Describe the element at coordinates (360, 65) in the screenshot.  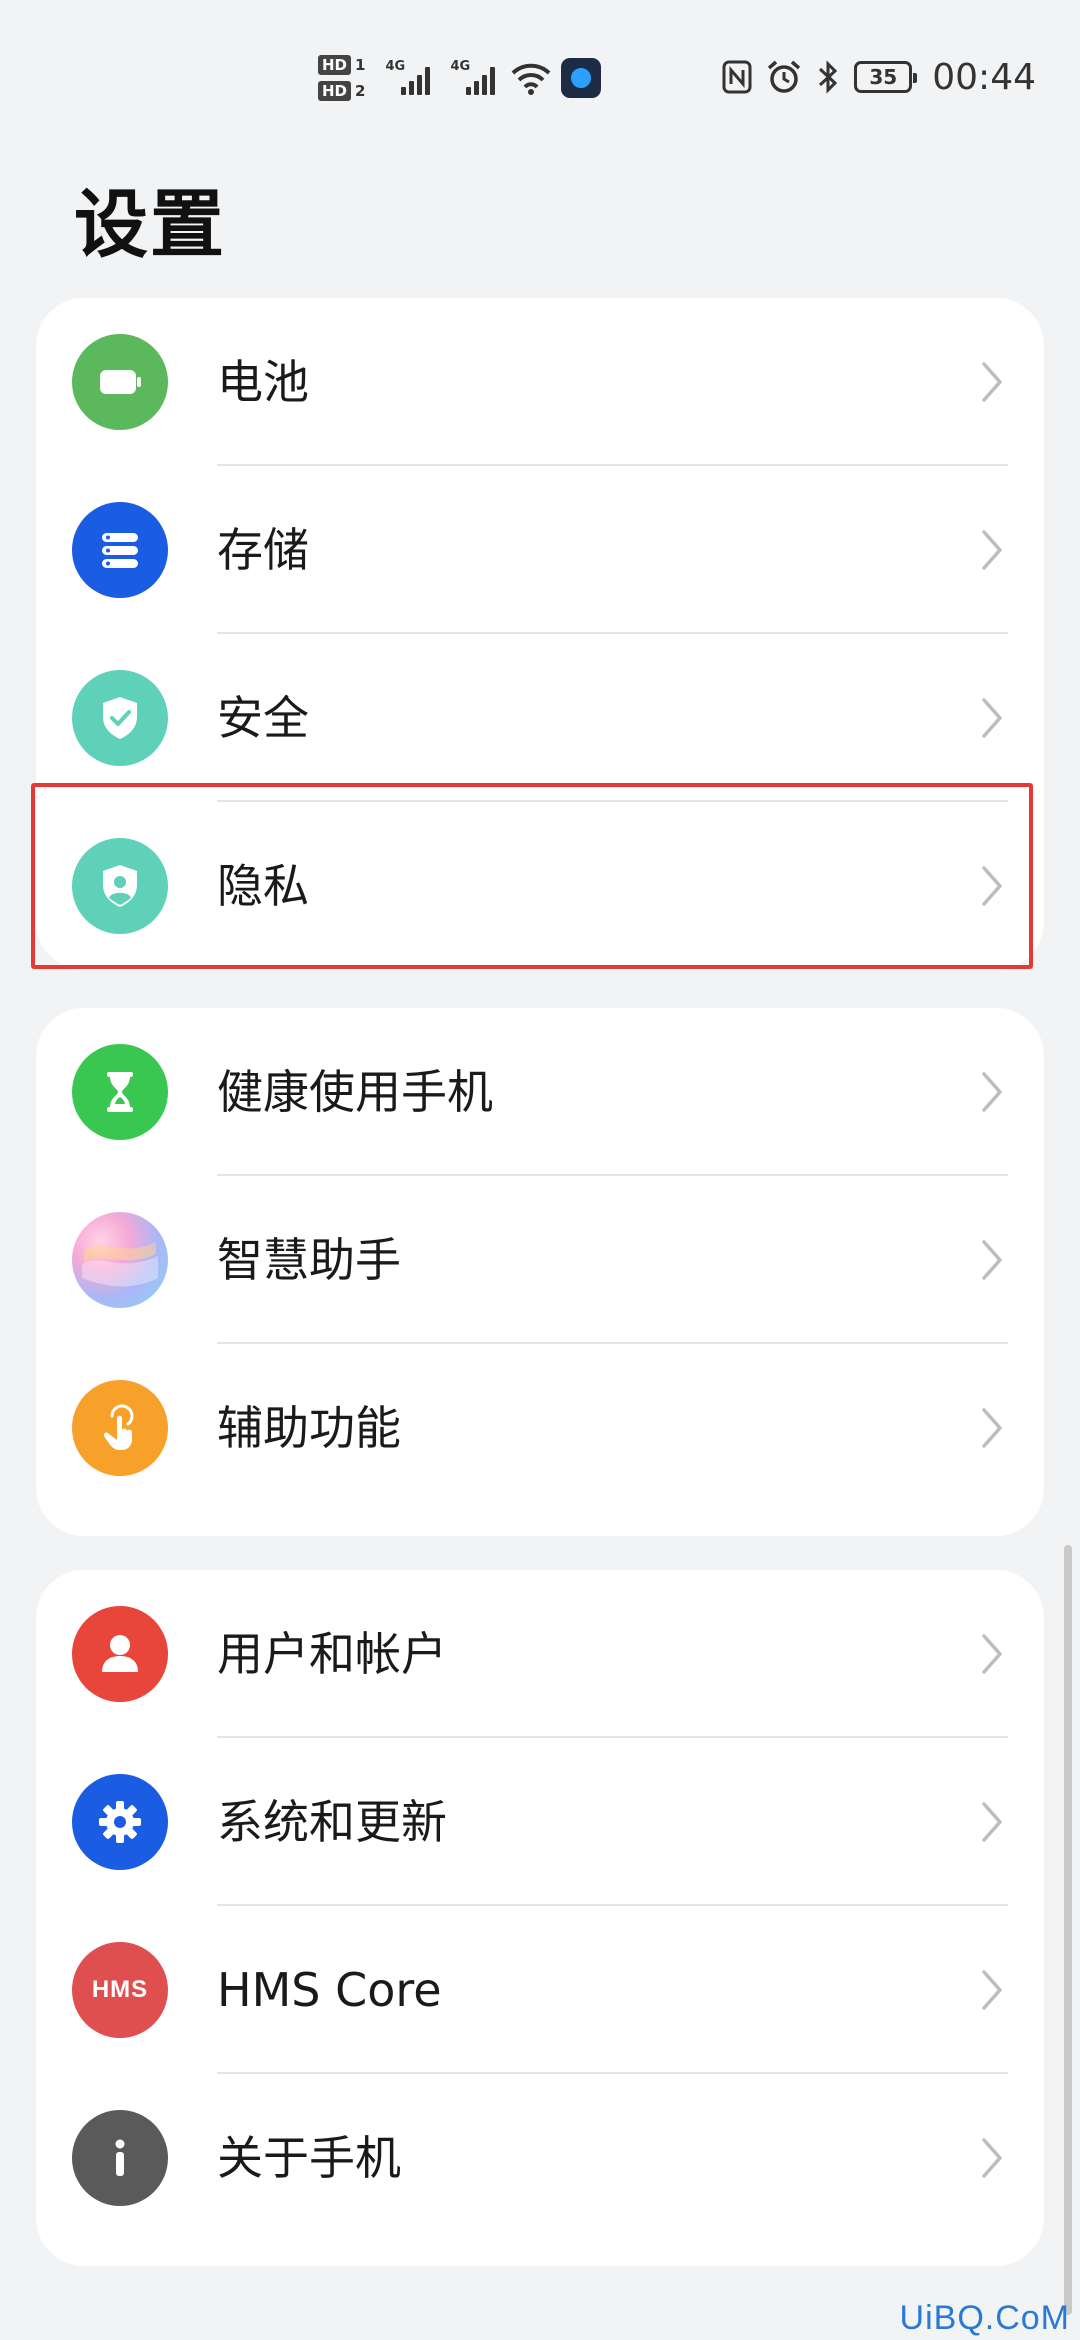
I see `sim-number-1: 1` at that location.